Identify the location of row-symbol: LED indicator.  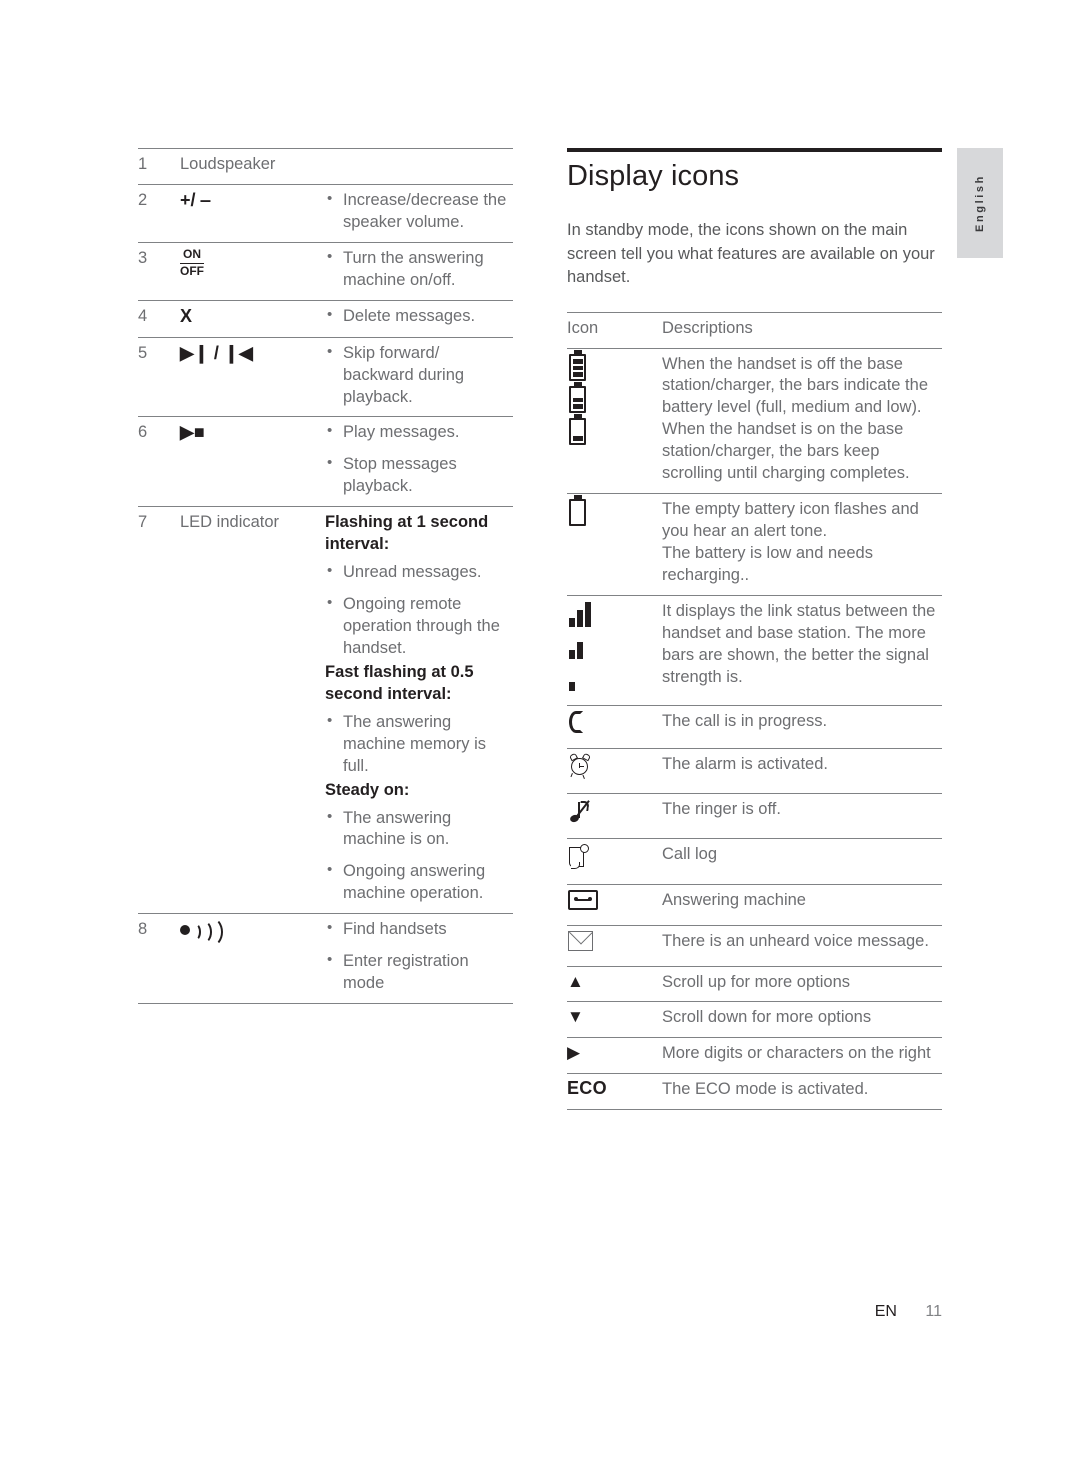
(252, 710).